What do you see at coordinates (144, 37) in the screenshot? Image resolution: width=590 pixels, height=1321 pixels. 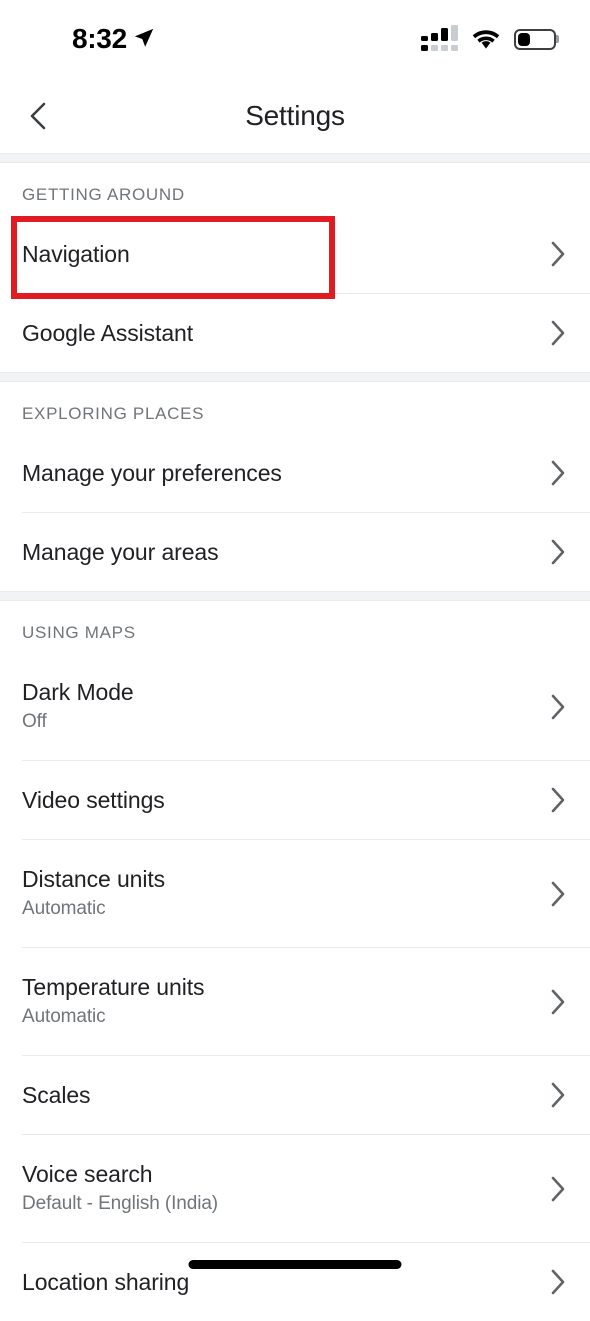 I see `location-arrow-icon` at bounding box center [144, 37].